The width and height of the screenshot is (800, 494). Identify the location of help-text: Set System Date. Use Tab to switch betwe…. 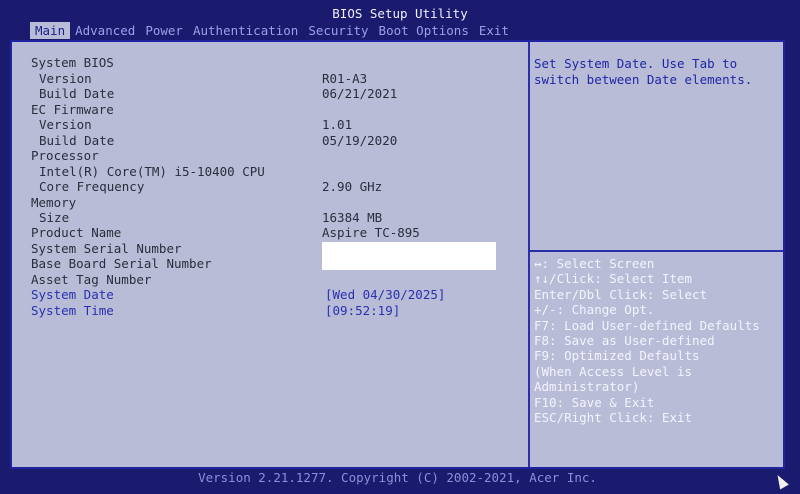
(643, 71).